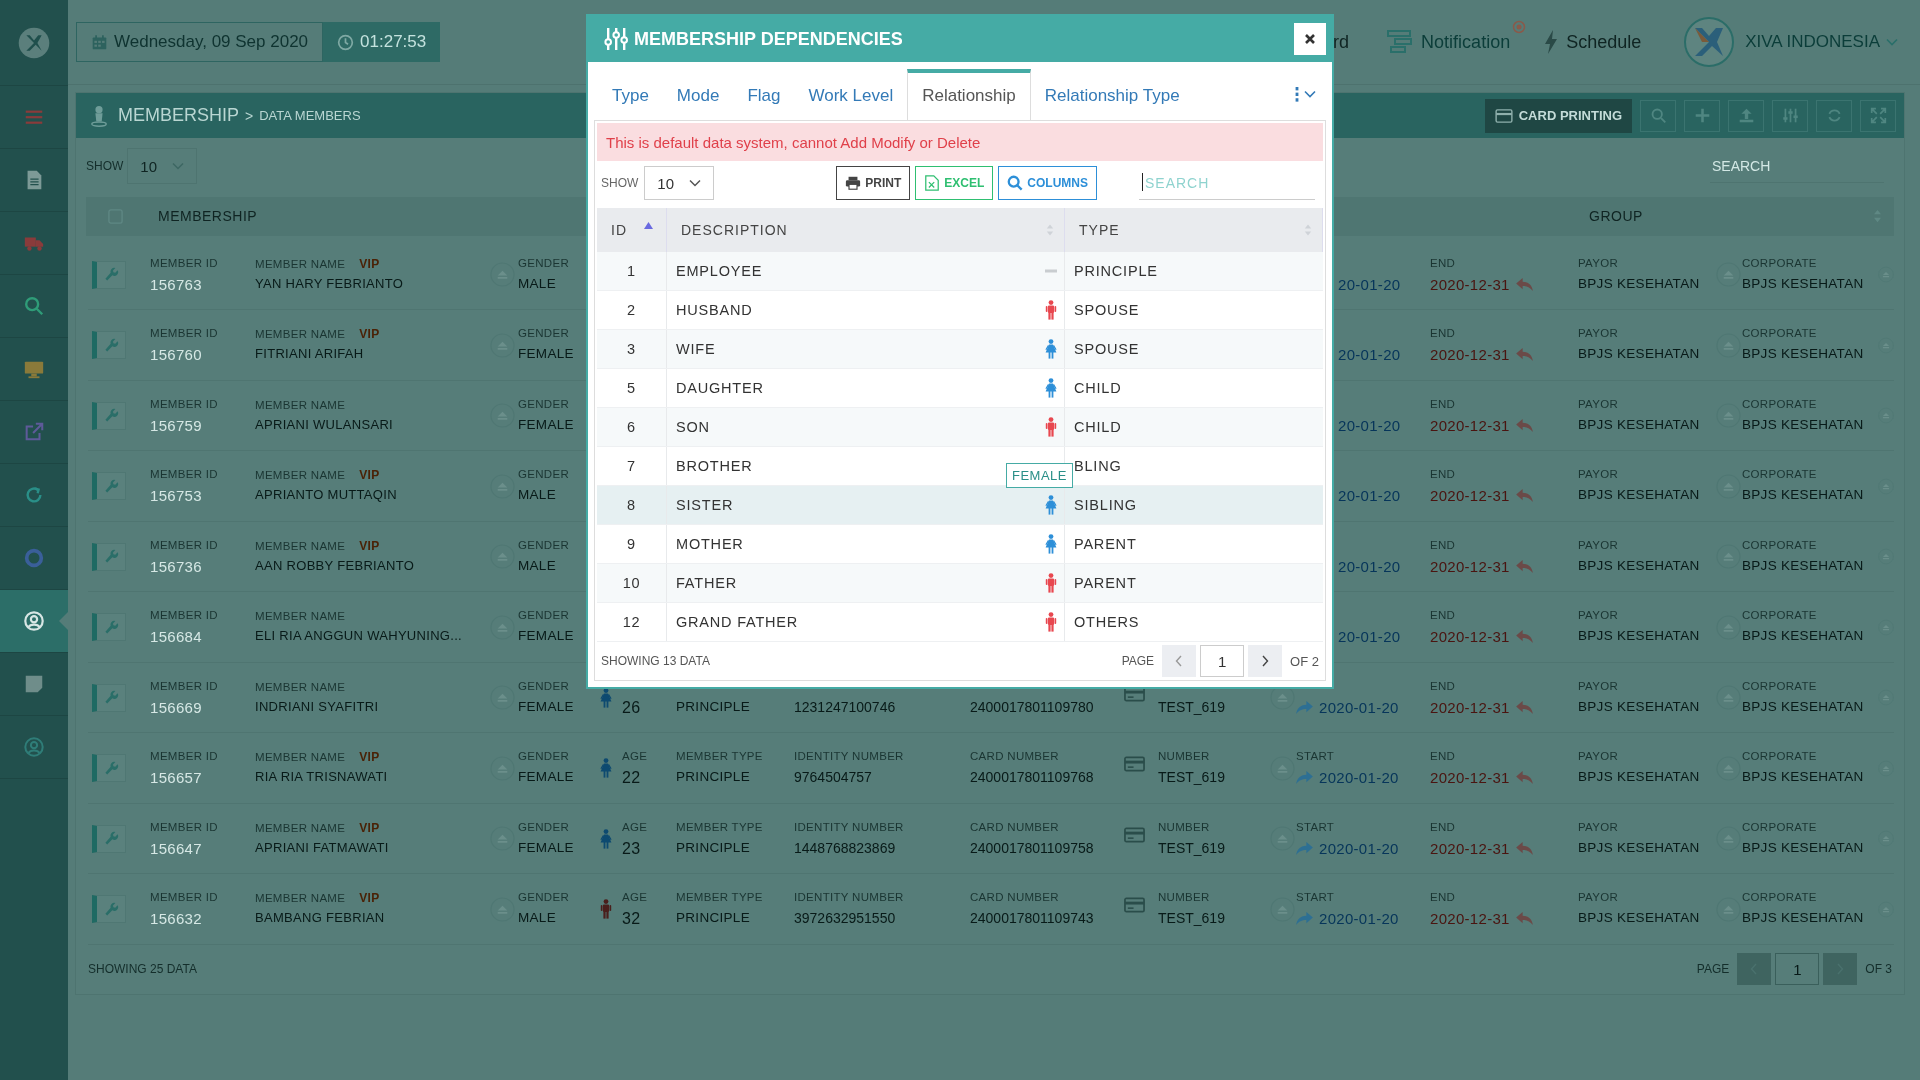 This screenshot has width=1920, height=1080. Describe the element at coordinates (176, 778) in the screenshot. I see `field-value: 156657` at that location.